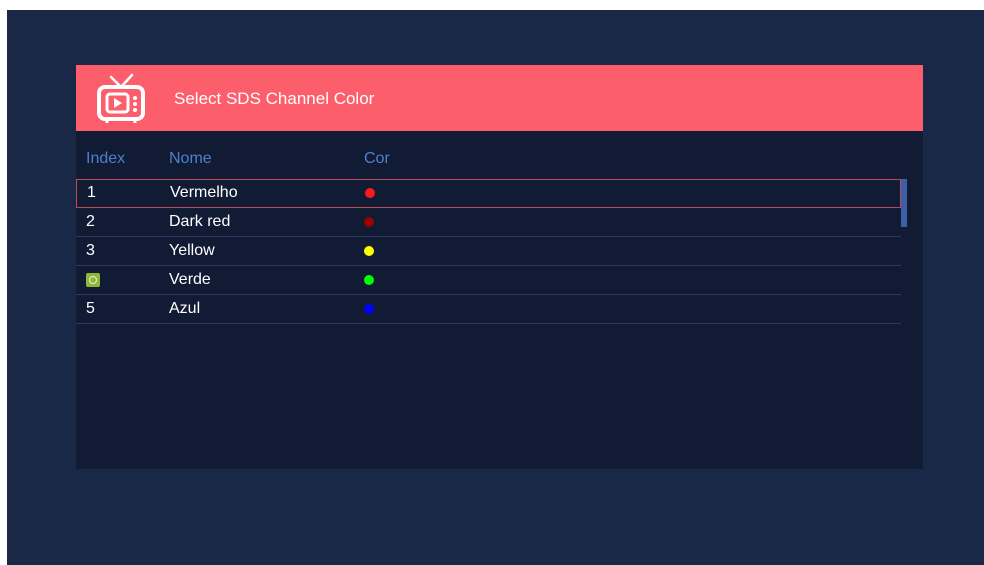 This screenshot has height=565, width=984. What do you see at coordinates (274, 98) in the screenshot?
I see `dialog-title: Select SDS Channel Color` at bounding box center [274, 98].